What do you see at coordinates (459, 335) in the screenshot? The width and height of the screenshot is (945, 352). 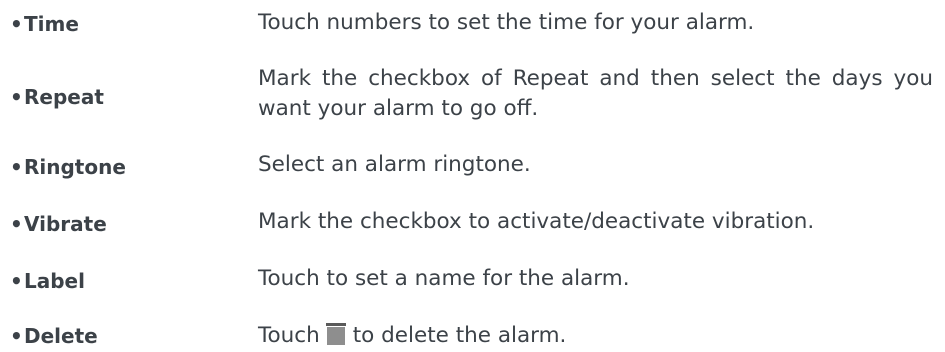 I see `description-delete-after: to delete the alarm.` at bounding box center [459, 335].